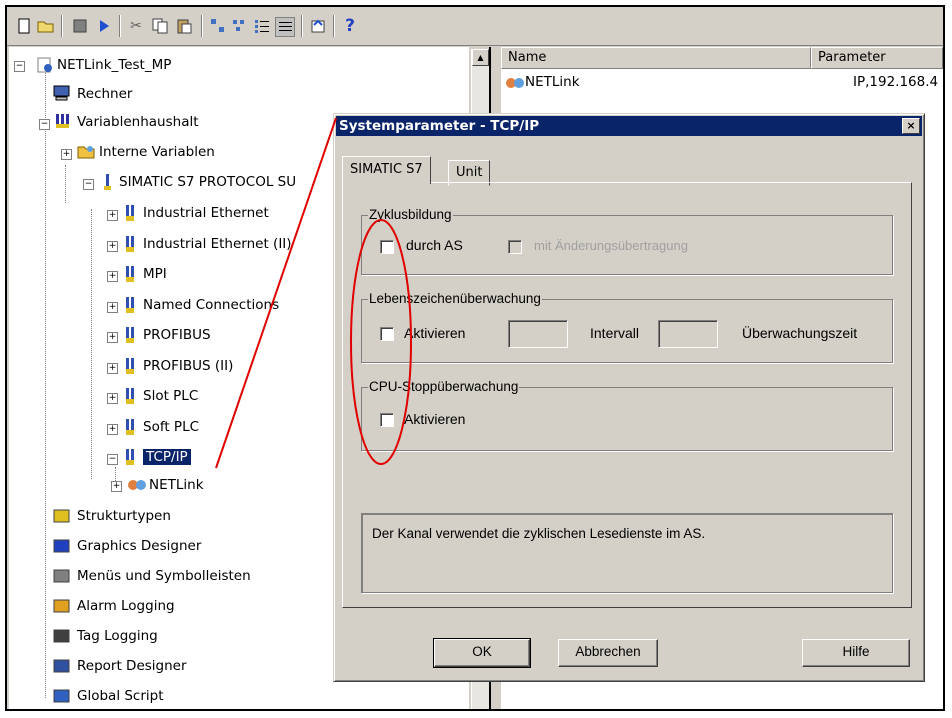  Describe the element at coordinates (206, 213) in the screenshot. I see `tree-channel: Industrial Ethernet` at that location.